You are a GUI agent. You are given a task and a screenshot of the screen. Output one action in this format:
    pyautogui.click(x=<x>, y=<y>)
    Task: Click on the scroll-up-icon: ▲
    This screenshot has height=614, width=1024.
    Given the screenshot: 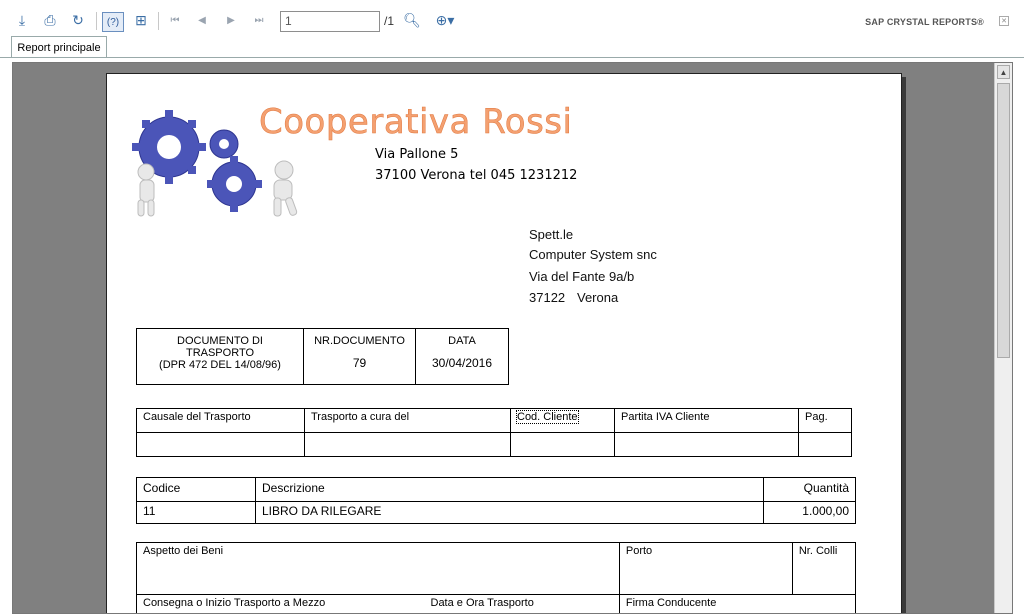 What is the action you would take?
    pyautogui.click(x=1003, y=72)
    